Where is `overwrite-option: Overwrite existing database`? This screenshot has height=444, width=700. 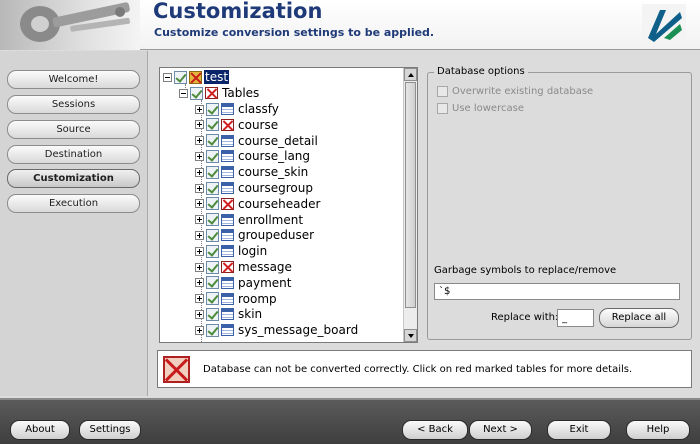
overwrite-option: Overwrite existing database is located at coordinates (515, 91).